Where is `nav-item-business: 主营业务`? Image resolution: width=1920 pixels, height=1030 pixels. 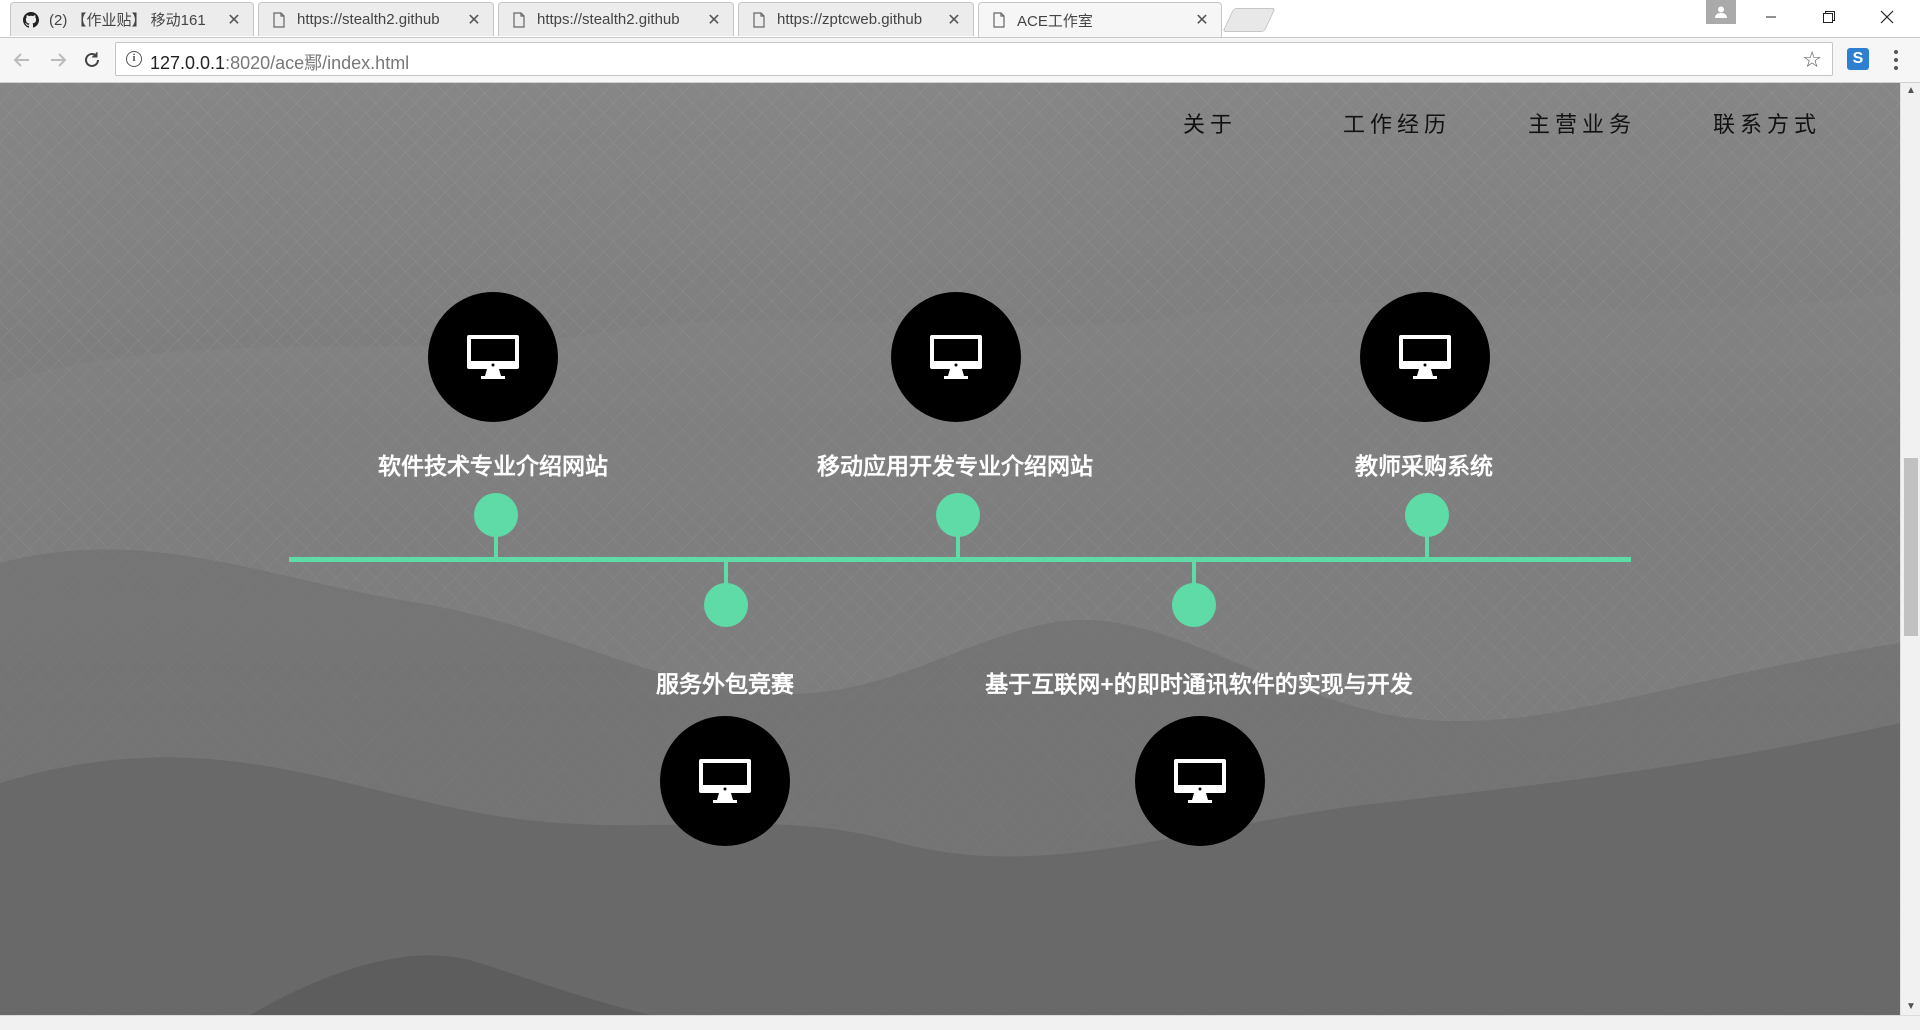 nav-item-business: 主营业务 is located at coordinates (1582, 123).